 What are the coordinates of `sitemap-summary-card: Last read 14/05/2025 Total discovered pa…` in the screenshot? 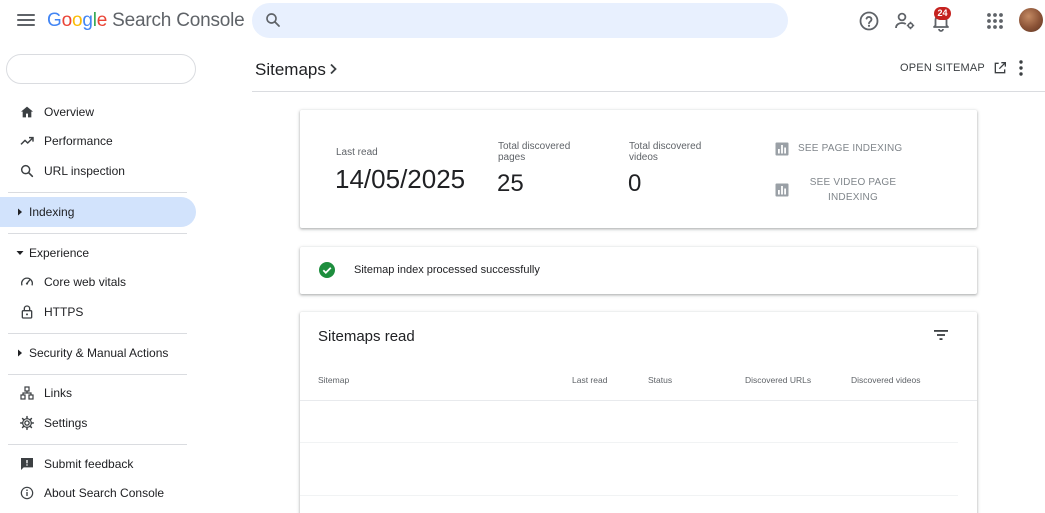 It's located at (638, 169).